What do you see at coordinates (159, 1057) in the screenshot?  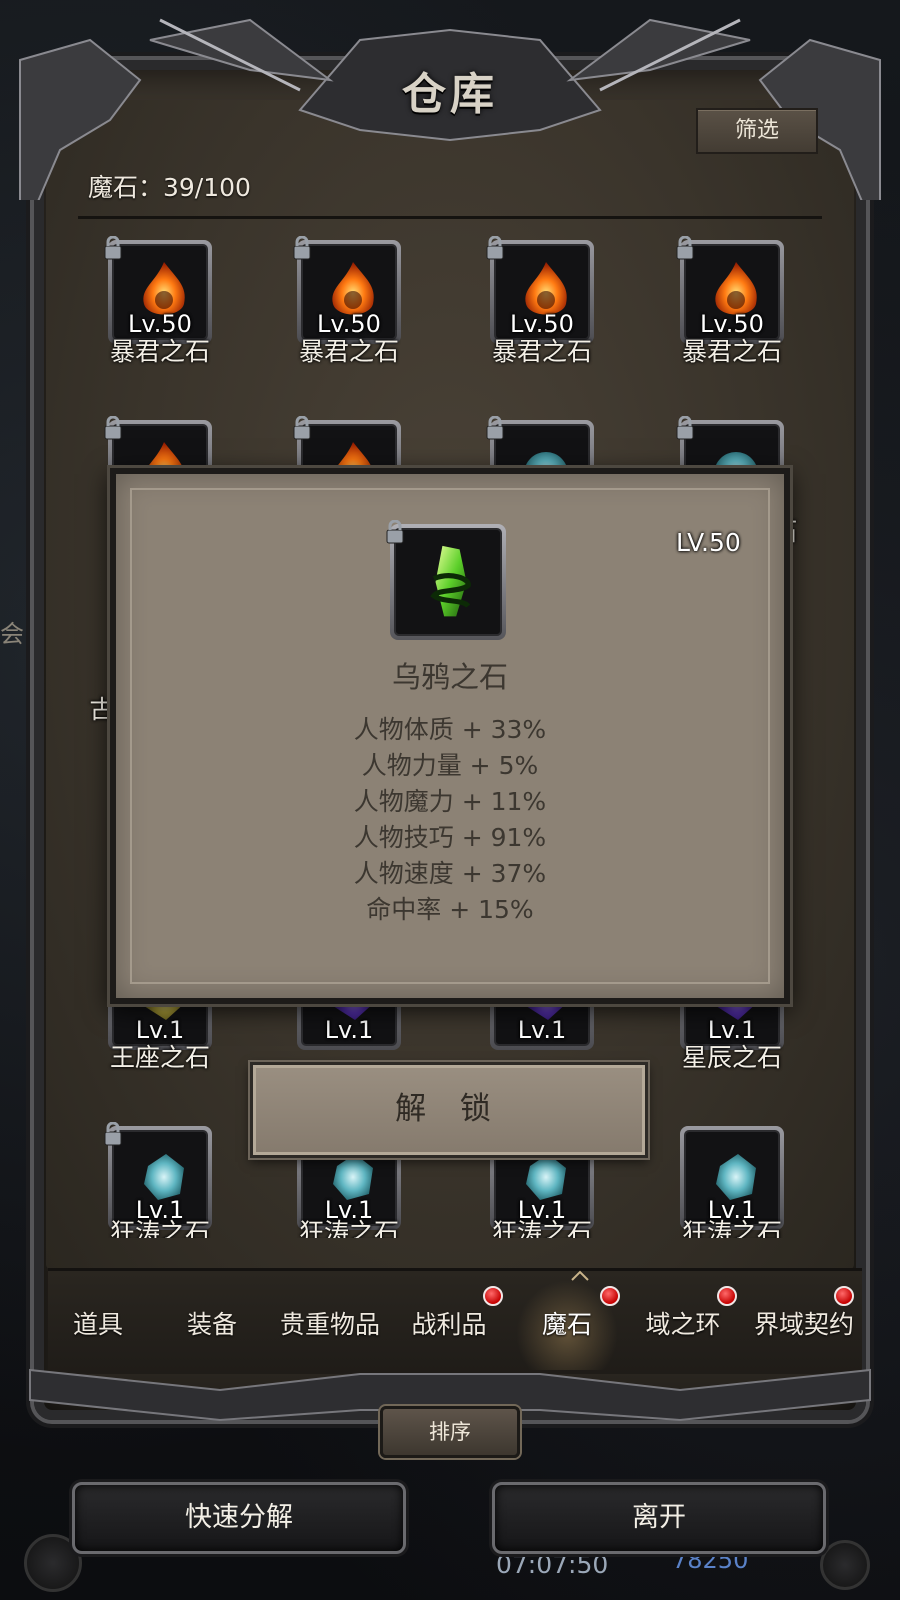 I see `item-name: 王座之石` at bounding box center [159, 1057].